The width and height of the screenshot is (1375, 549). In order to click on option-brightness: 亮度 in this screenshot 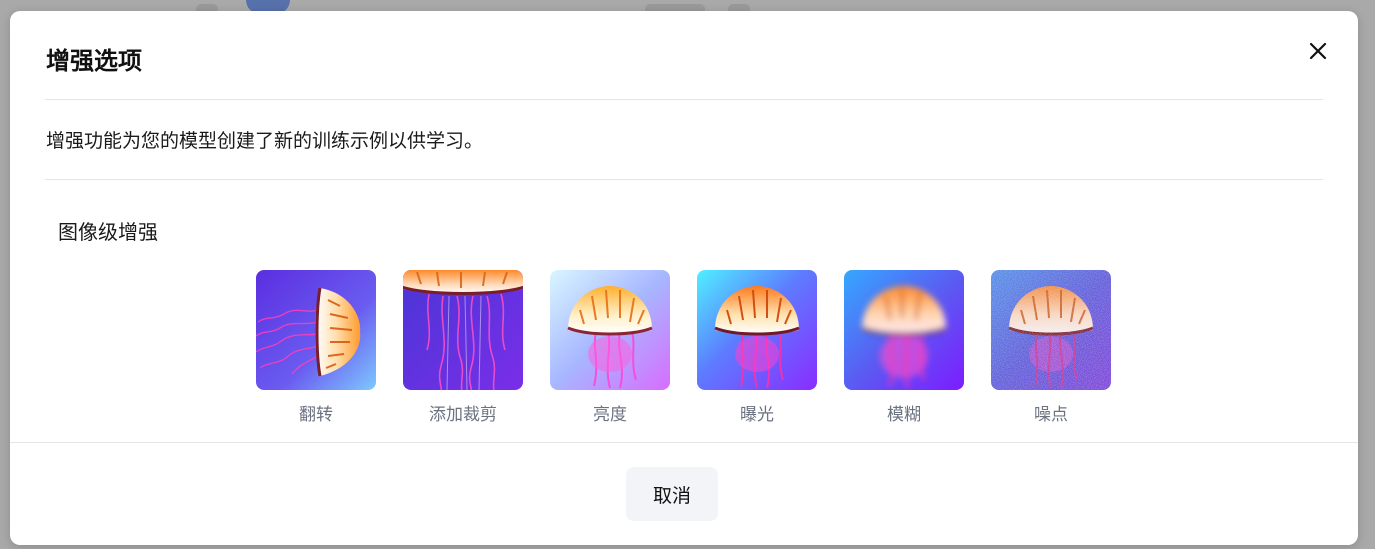, I will do `click(610, 348)`.